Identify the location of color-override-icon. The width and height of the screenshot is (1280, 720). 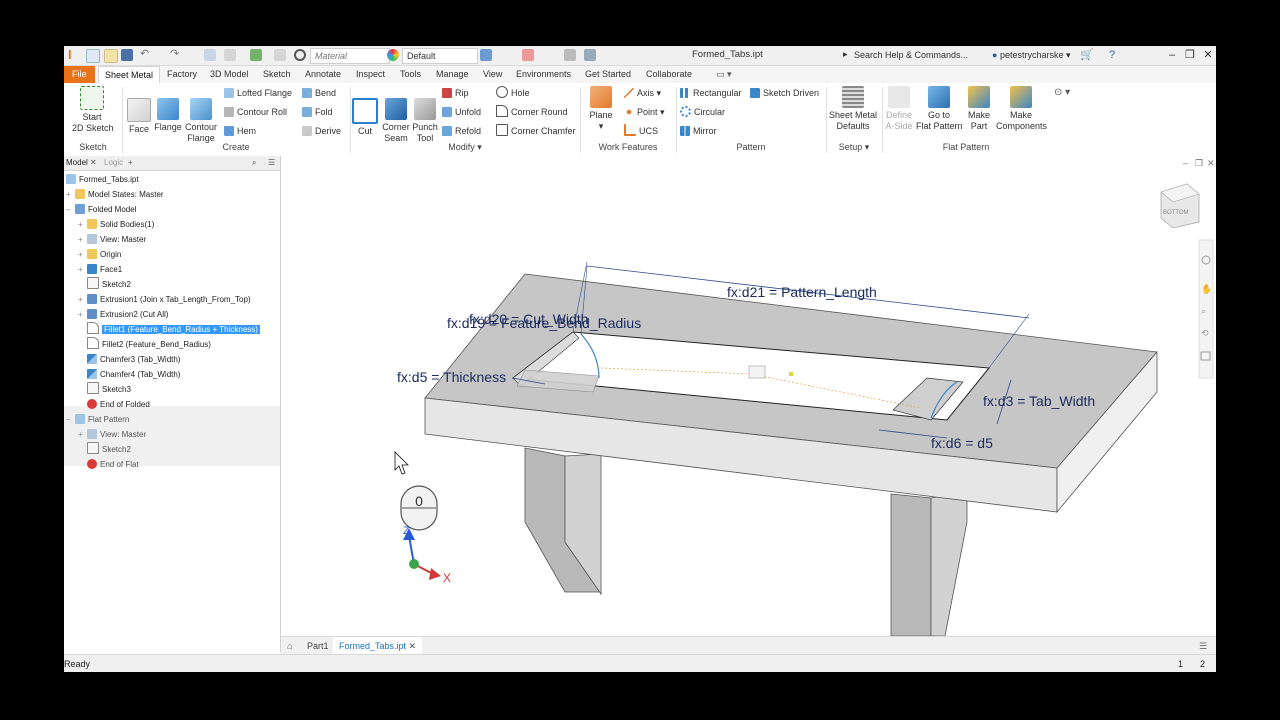
(528, 55).